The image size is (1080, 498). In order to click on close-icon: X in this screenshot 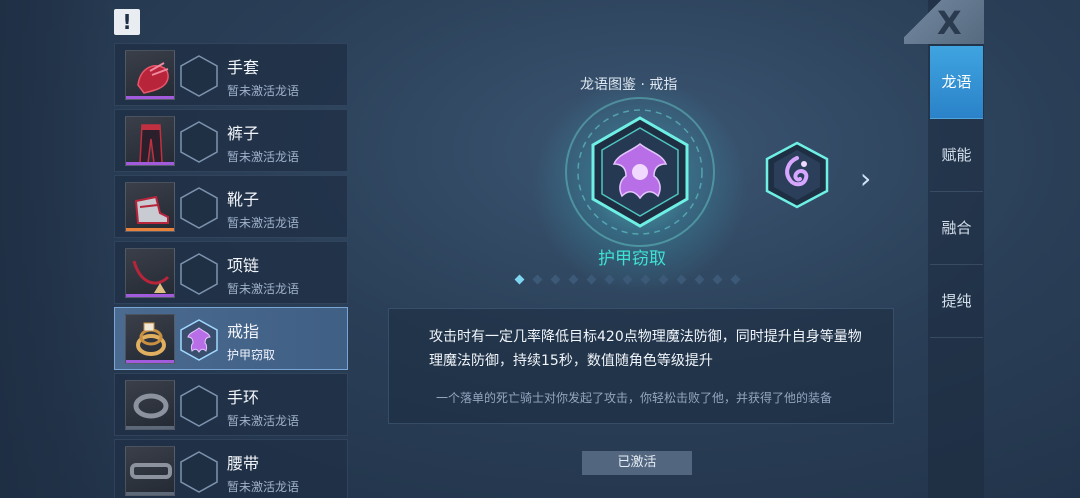, I will do `click(949, 23)`.